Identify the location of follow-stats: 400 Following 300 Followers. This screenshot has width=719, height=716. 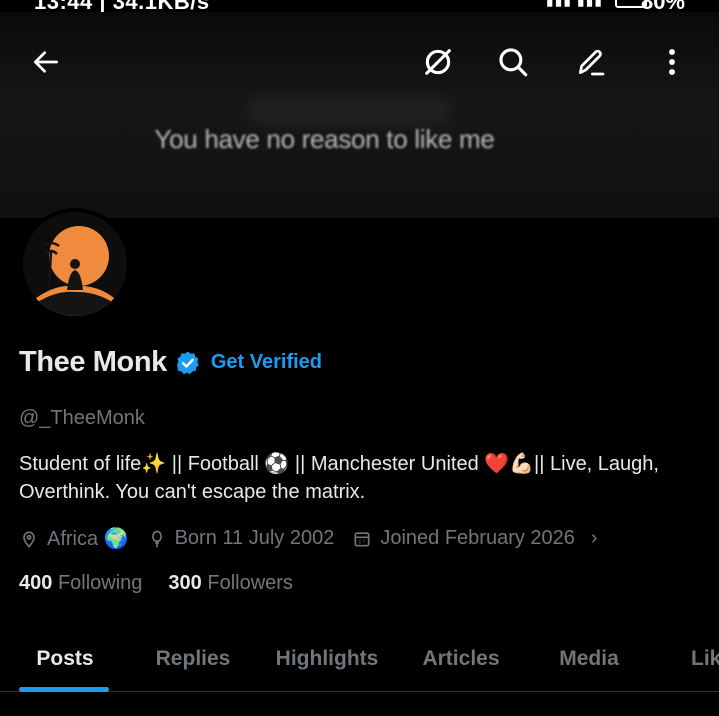
(169, 583).